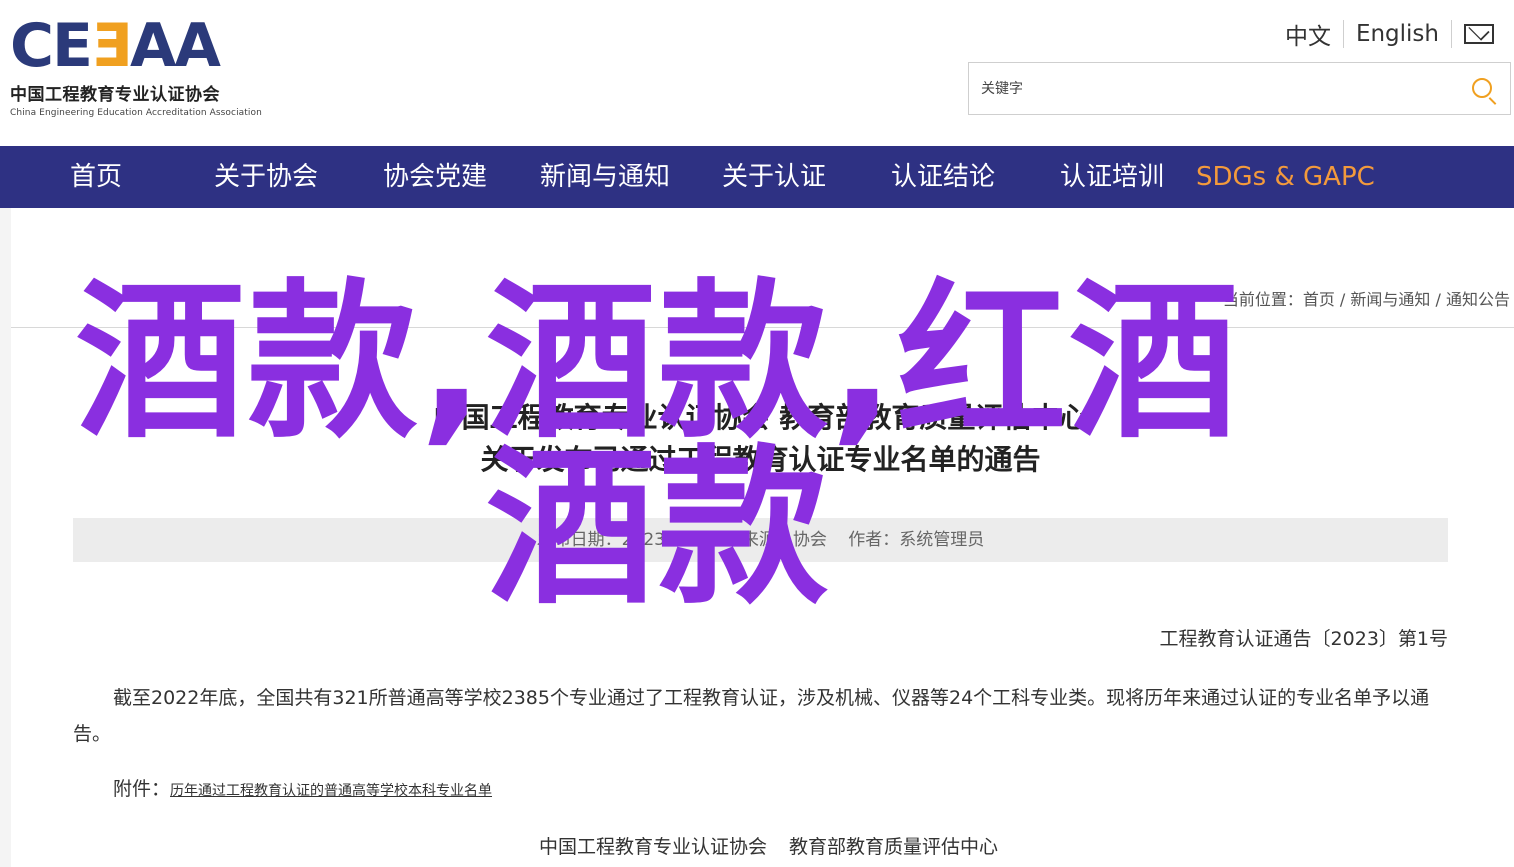 The image size is (1514, 867). What do you see at coordinates (142, 789) in the screenshot?
I see `attachment-label: 附件：` at bounding box center [142, 789].